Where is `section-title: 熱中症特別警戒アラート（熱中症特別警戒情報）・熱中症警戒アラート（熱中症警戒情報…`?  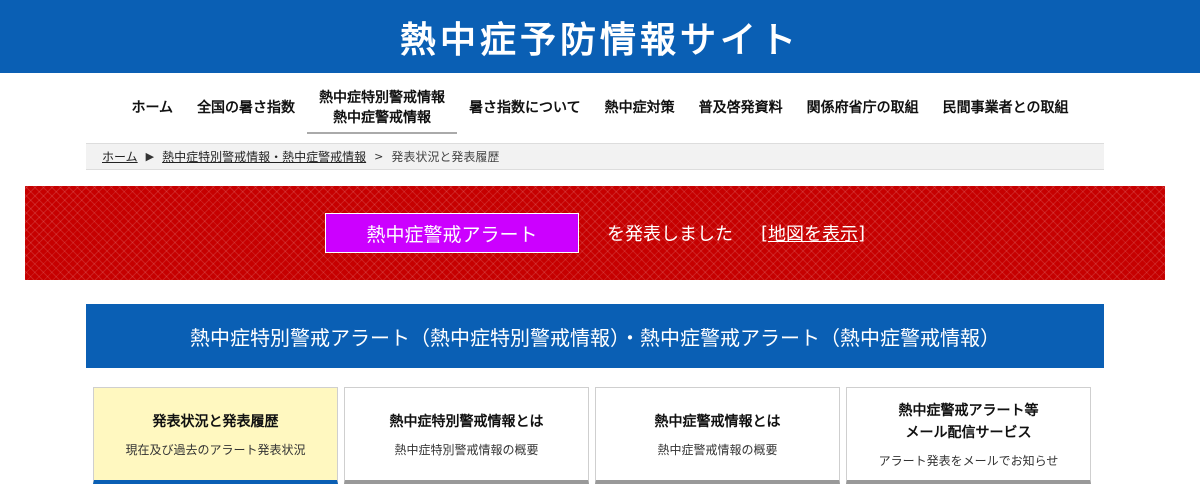
section-title: 熱中症特別警戒アラート（熱中症特別警戒情報）・熱中症警戒アラート（熱中症警戒情報… is located at coordinates (595, 336).